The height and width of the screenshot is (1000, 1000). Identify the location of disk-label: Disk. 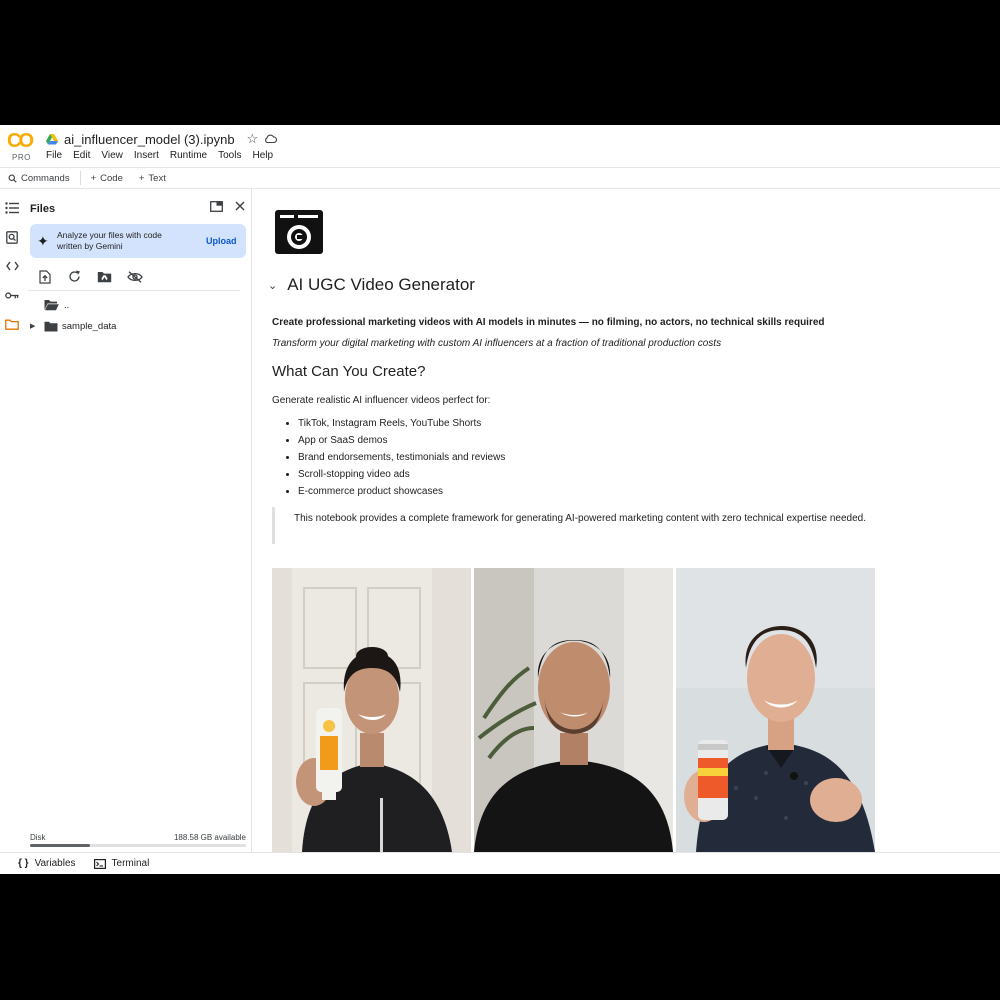
(38, 837).